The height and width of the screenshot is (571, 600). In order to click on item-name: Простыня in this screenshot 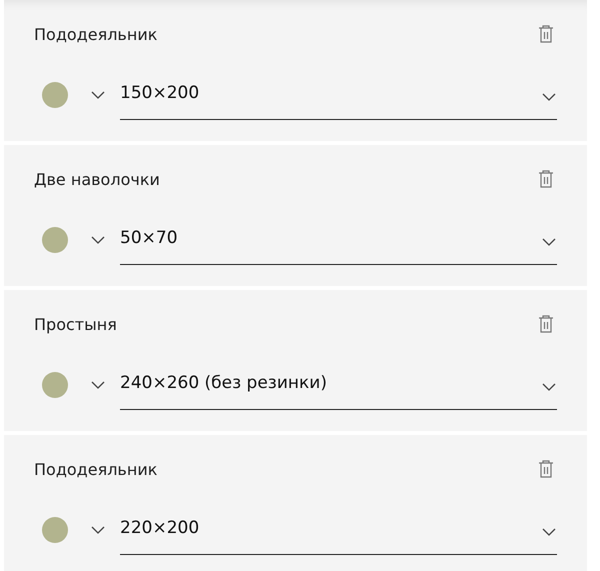, I will do `click(75, 324)`.